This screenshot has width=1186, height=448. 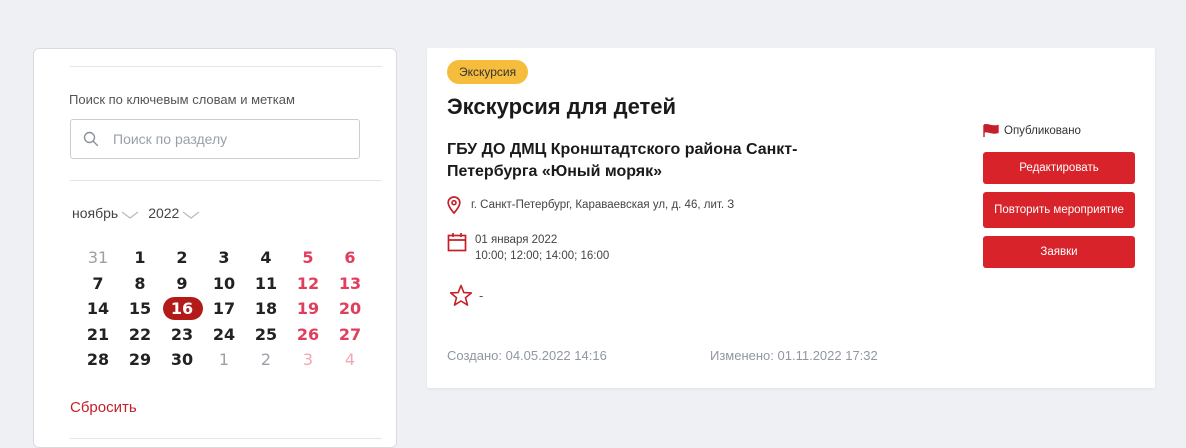 What do you see at coordinates (1059, 252) in the screenshot?
I see `requests-button: Заявки` at bounding box center [1059, 252].